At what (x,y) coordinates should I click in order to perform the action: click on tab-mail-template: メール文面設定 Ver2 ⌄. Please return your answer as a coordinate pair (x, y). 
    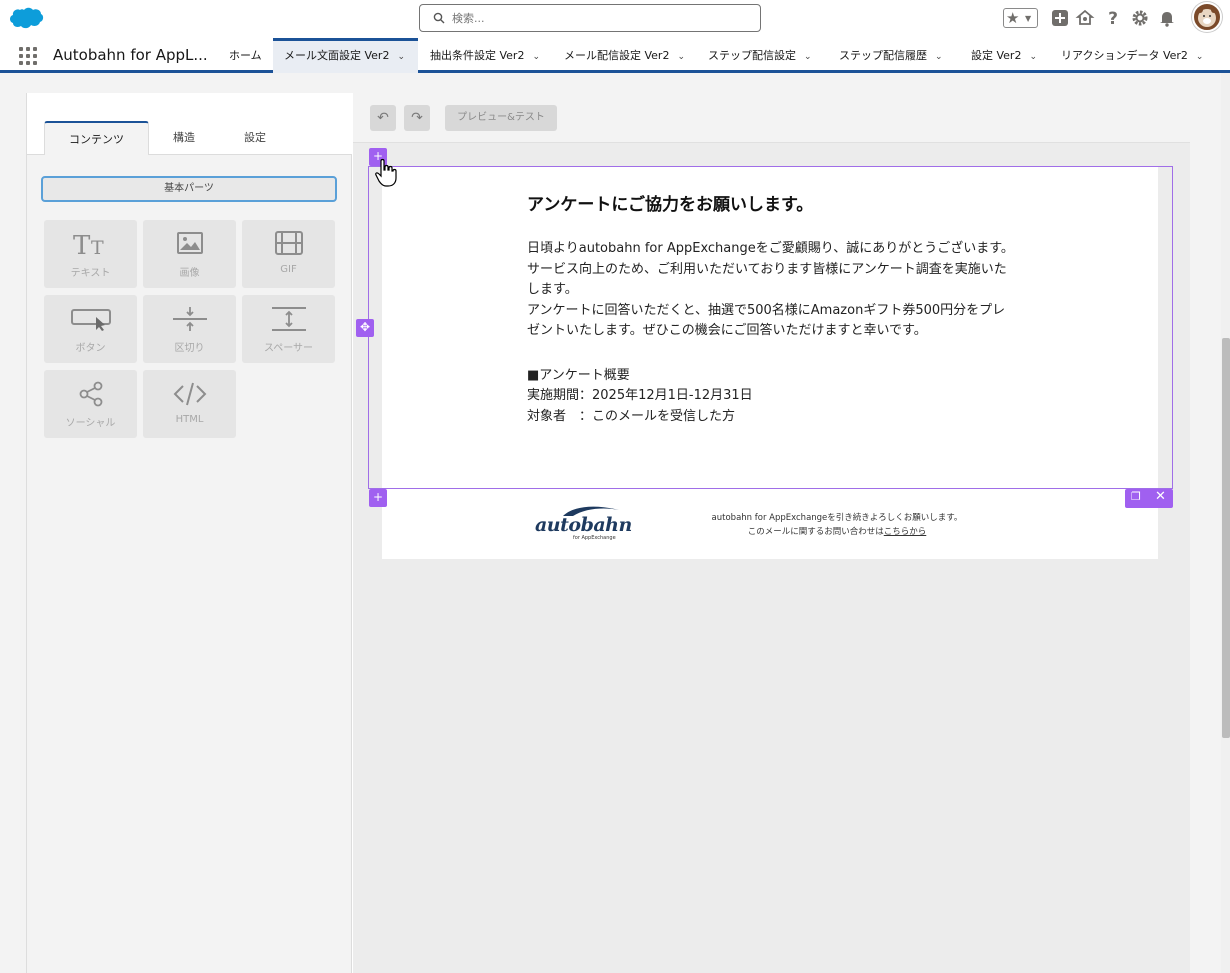
    Looking at the image, I should click on (345, 55).